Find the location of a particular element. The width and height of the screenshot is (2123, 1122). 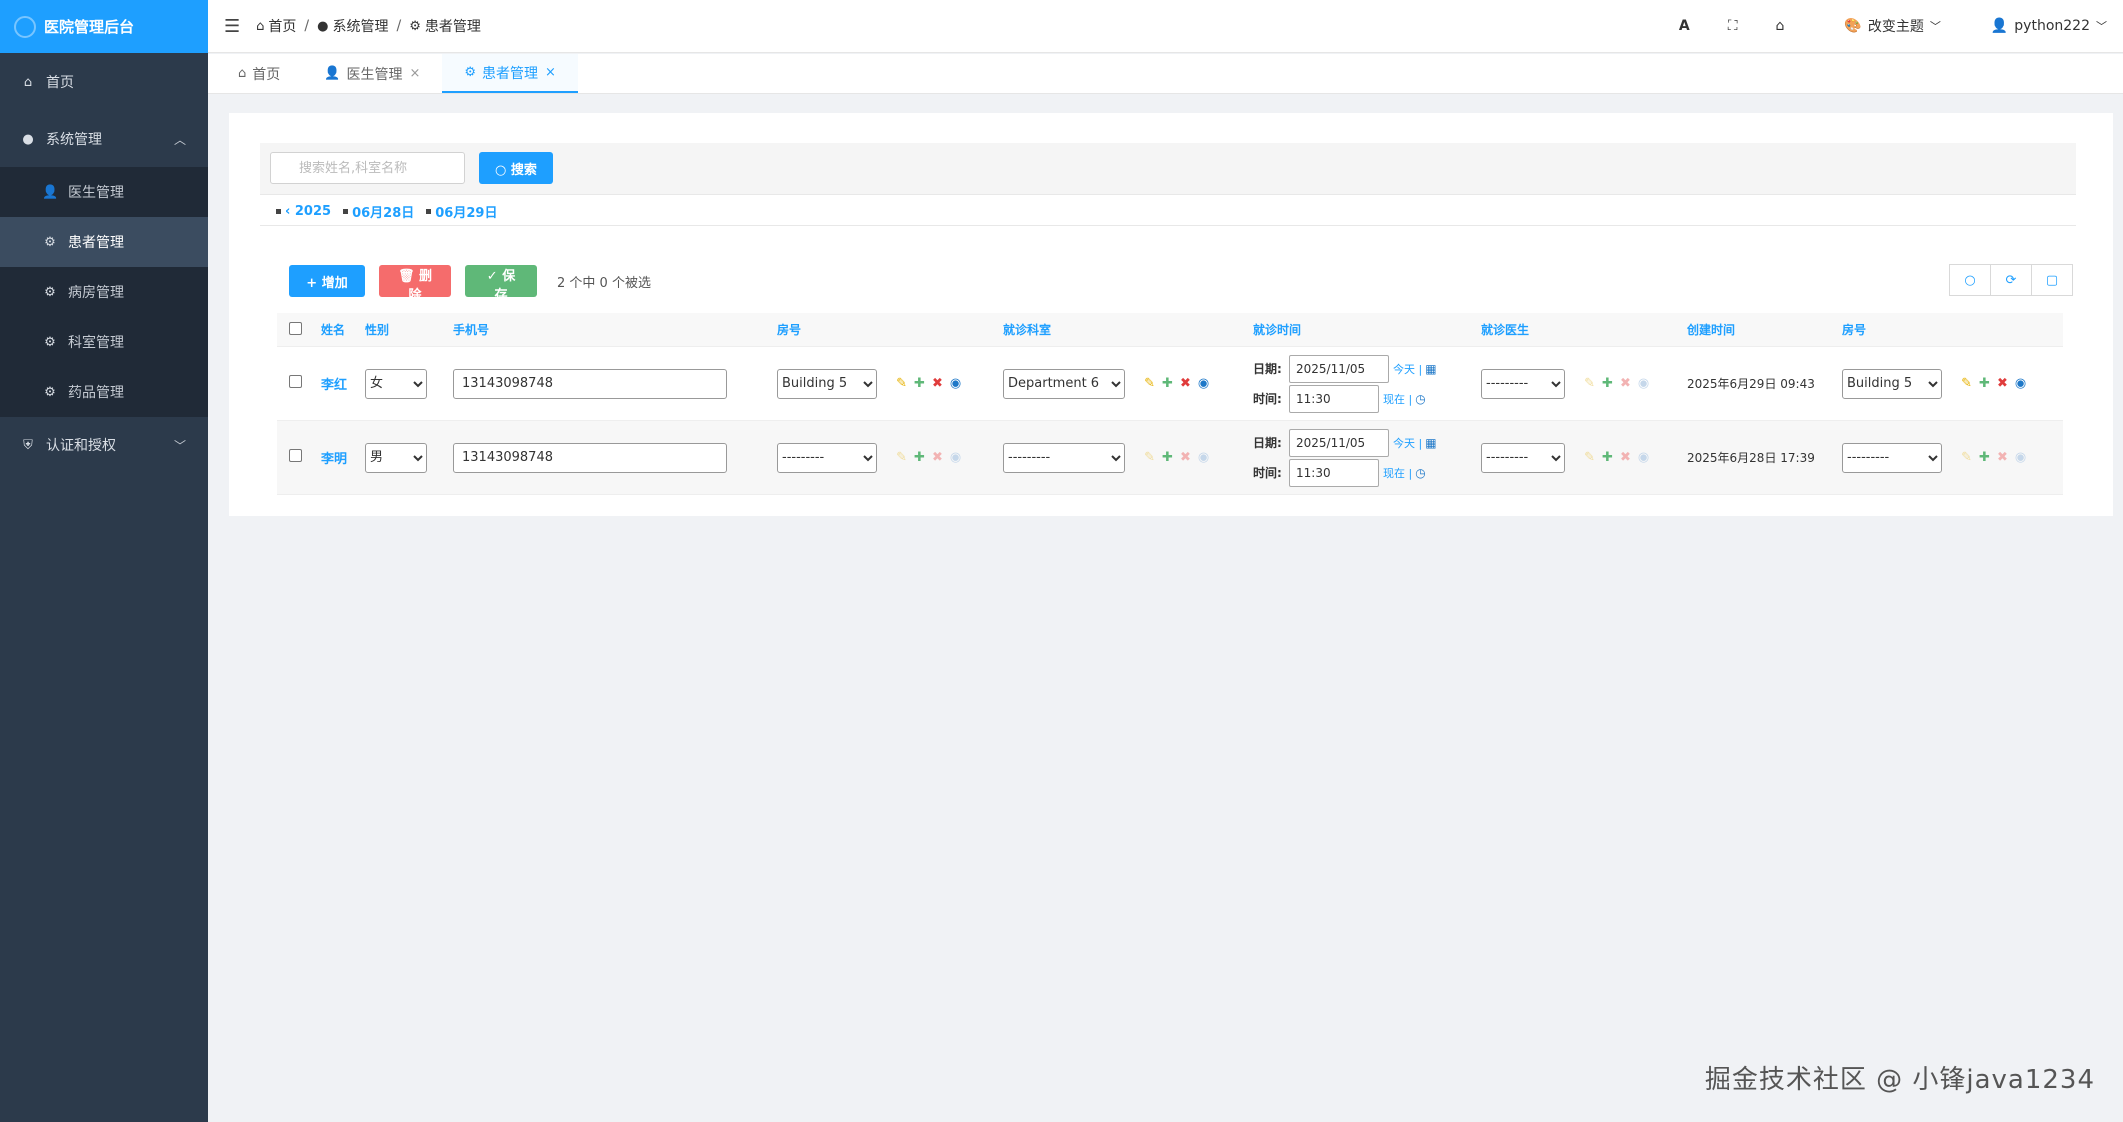

export-icon: ▢ is located at coordinates (2052, 280).